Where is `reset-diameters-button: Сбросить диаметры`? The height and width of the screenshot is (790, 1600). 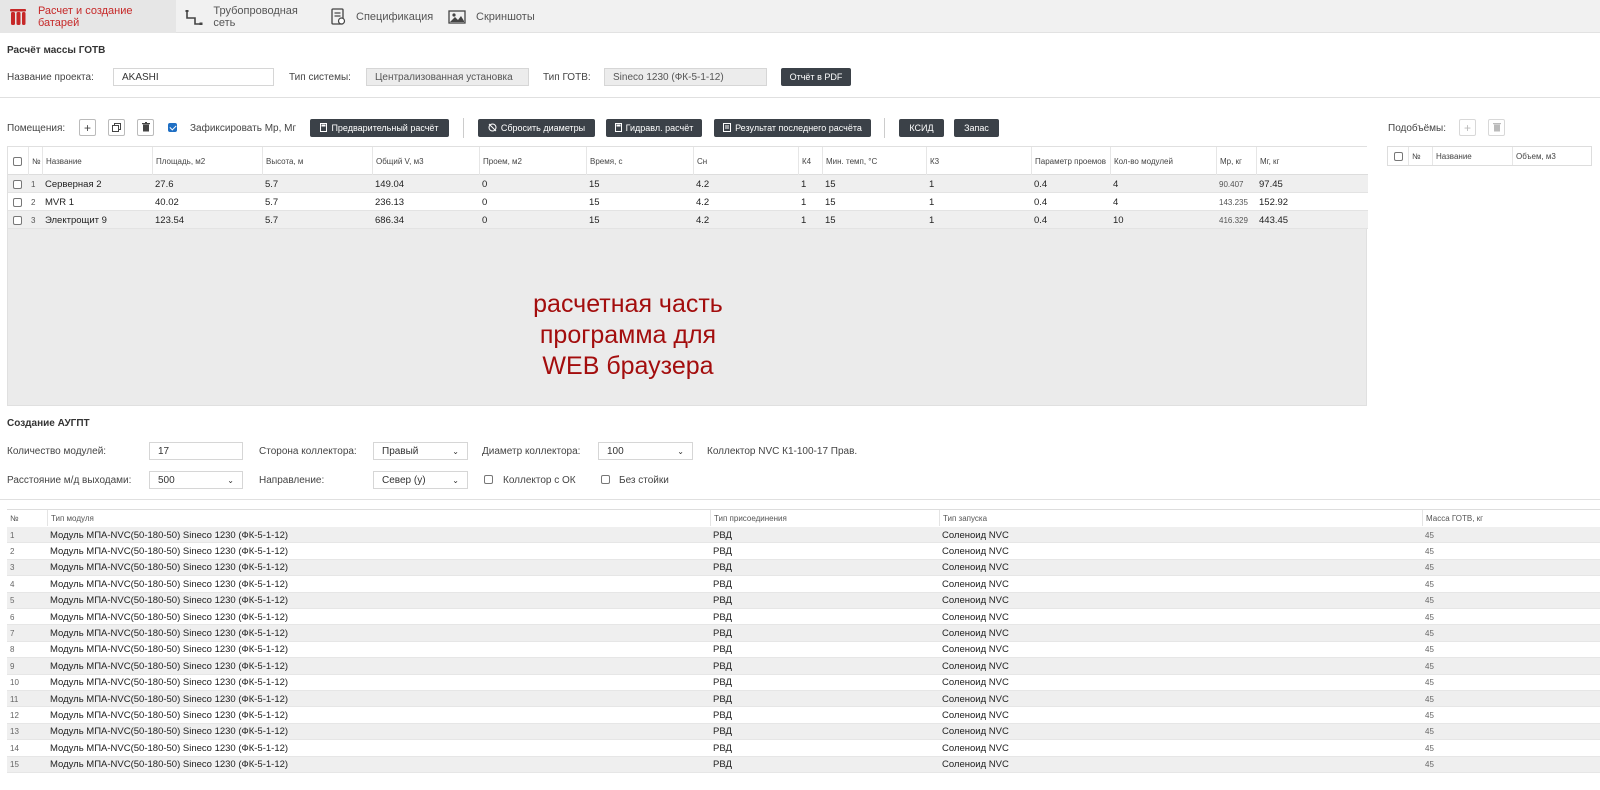
reset-diameters-button: Сбросить диаметры is located at coordinates (536, 128).